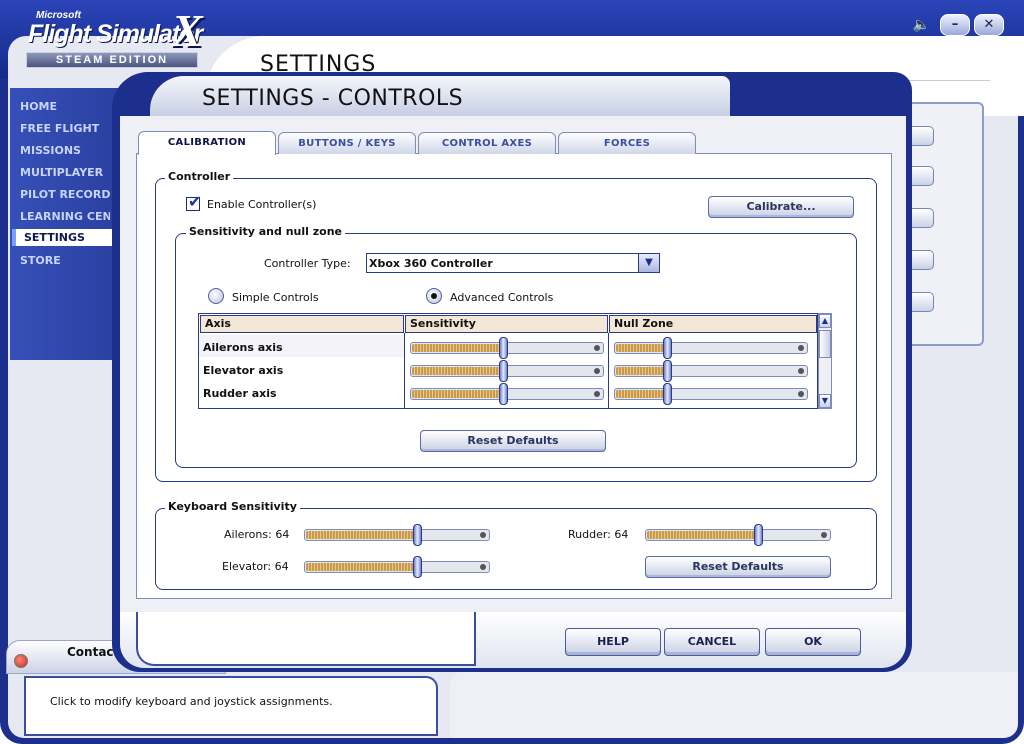  I want to click on ailerons-label: Ailerons: 64, so click(257, 534).